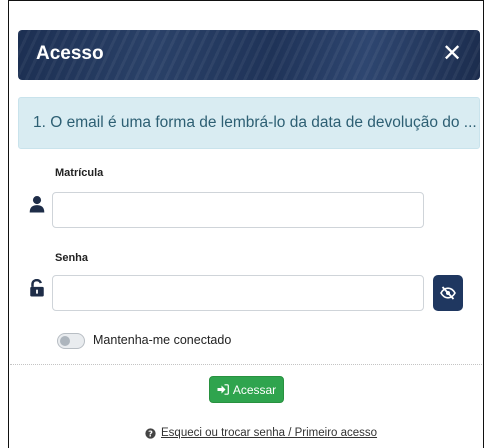  I want to click on close-icon: ✕, so click(452, 53).